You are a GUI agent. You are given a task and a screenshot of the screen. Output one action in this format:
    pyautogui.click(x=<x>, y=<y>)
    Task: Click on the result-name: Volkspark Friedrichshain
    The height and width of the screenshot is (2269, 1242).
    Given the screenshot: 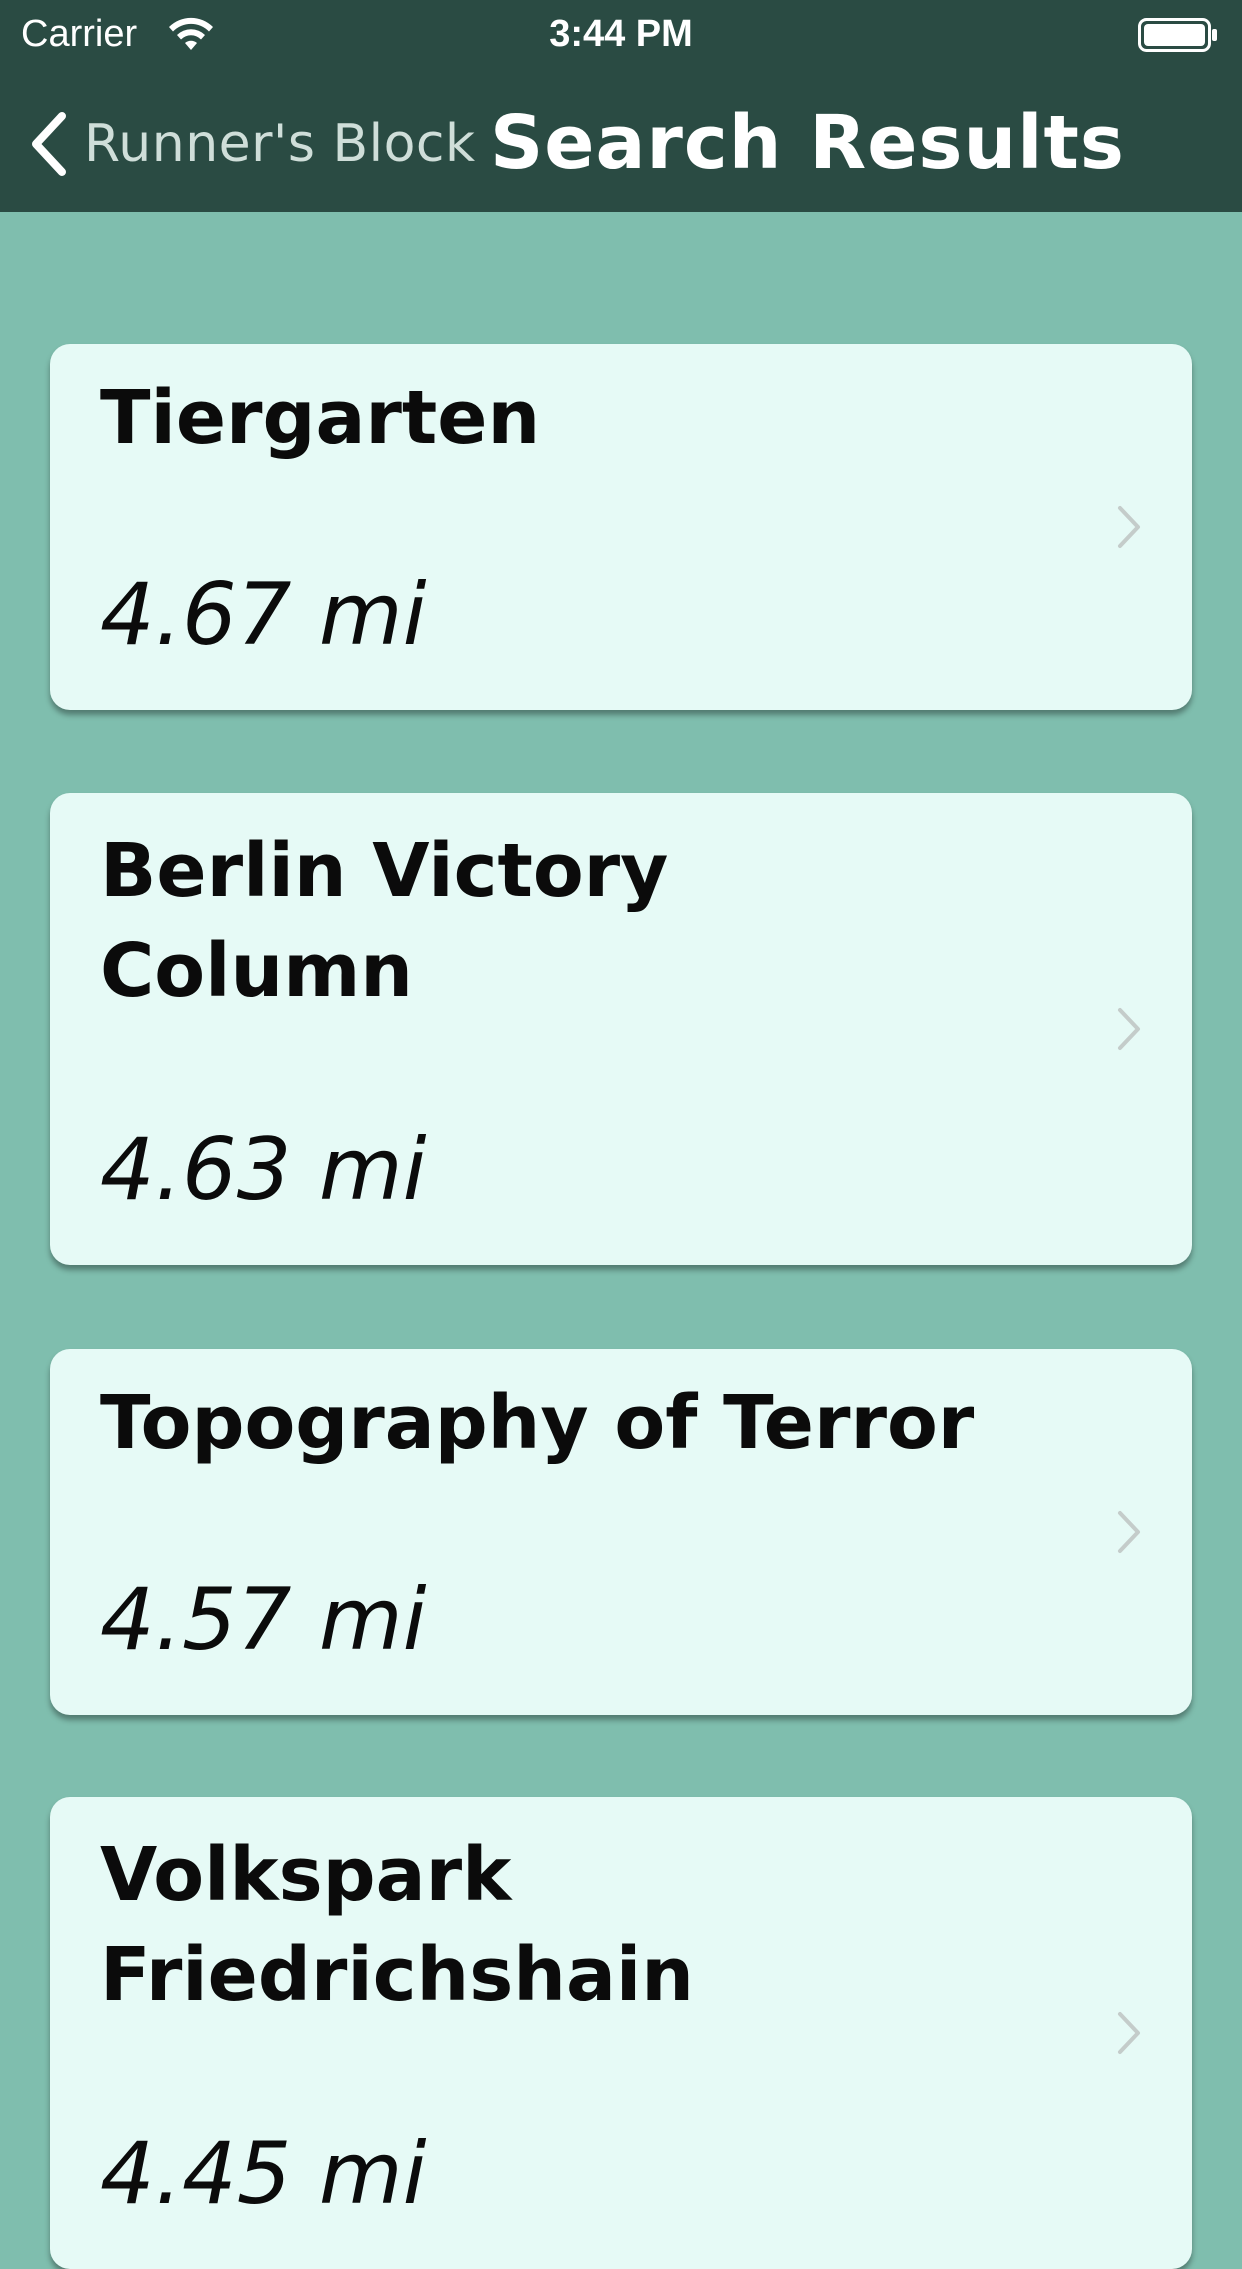 What is the action you would take?
    pyautogui.click(x=397, y=1925)
    